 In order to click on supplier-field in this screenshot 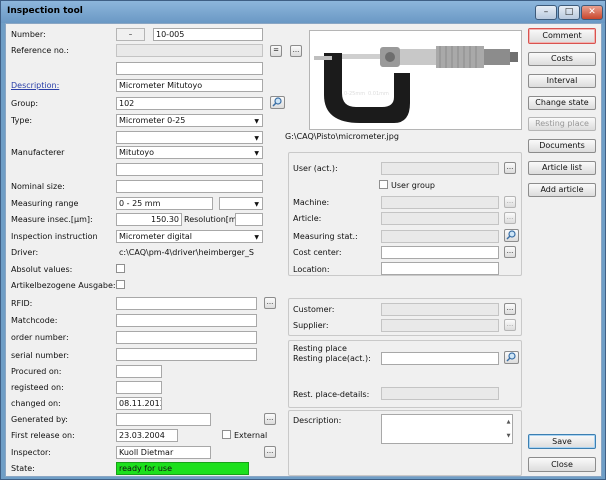, I will do `click(440, 325)`.